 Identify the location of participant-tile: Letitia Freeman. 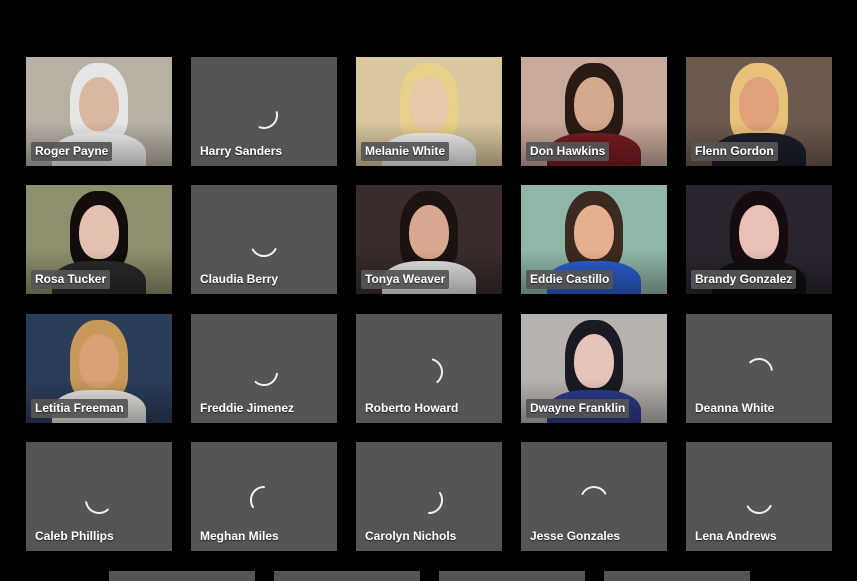
(99, 368).